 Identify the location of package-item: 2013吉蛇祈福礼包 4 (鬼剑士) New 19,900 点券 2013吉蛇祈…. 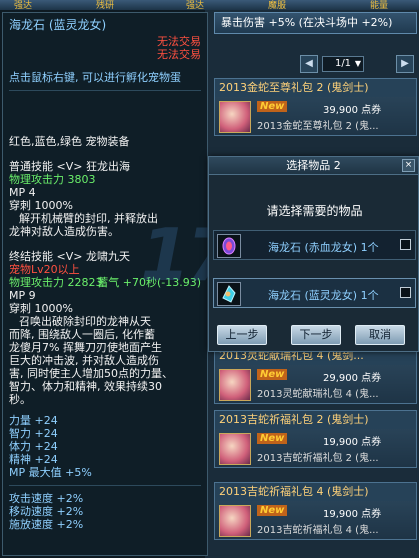
(315, 511).